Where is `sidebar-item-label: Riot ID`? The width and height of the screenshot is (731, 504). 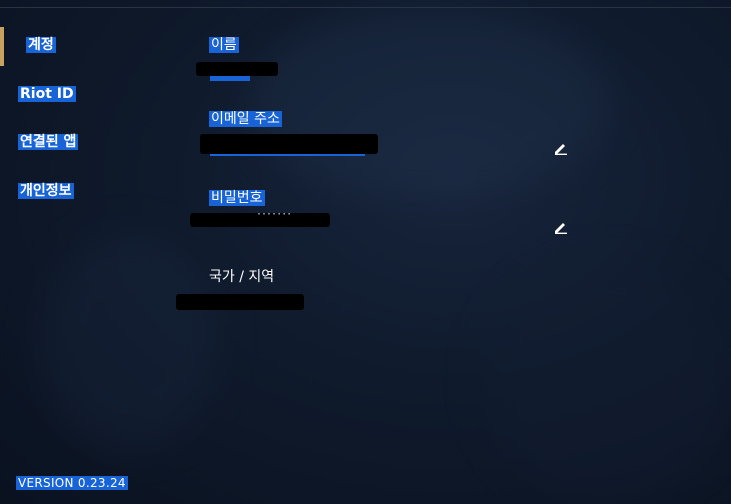
sidebar-item-label: Riot ID is located at coordinates (47, 94).